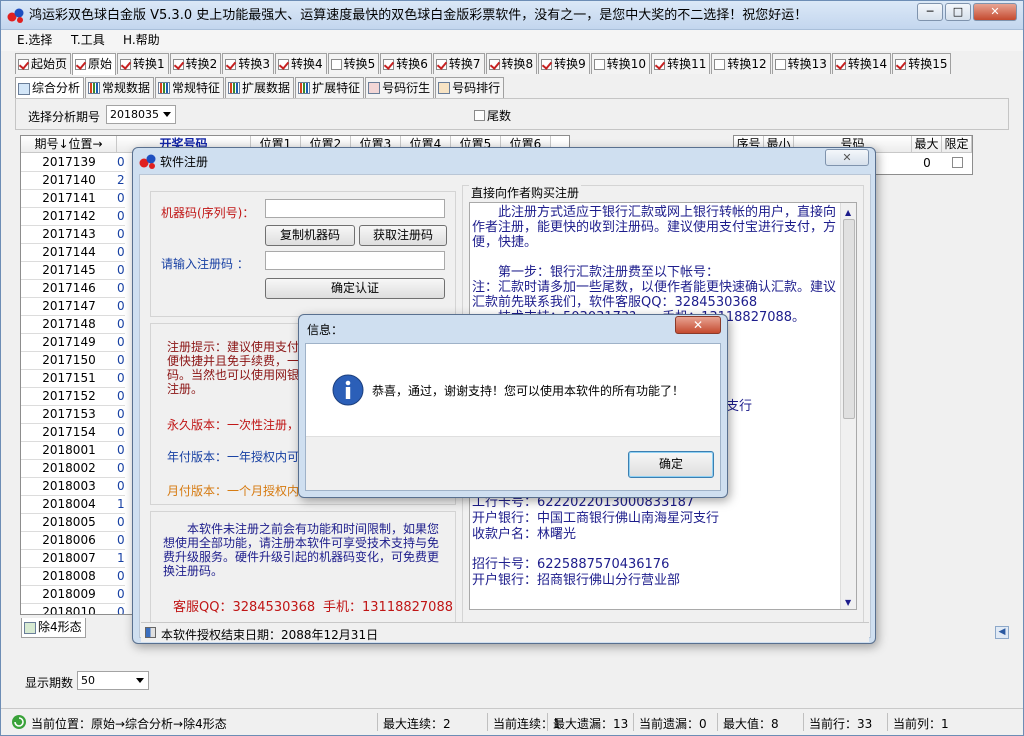 This screenshot has height=736, width=1024. I want to click on table-row-period: 2017149, so click(69, 343).